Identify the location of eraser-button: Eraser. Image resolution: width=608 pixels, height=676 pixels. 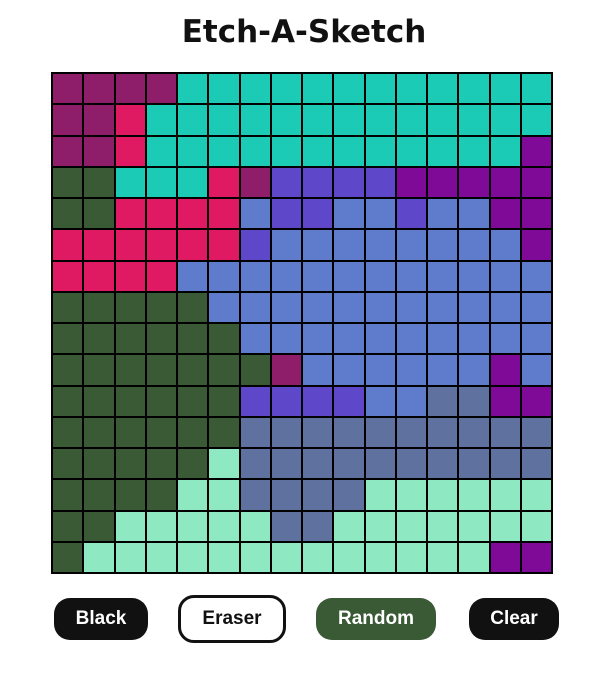
(232, 619).